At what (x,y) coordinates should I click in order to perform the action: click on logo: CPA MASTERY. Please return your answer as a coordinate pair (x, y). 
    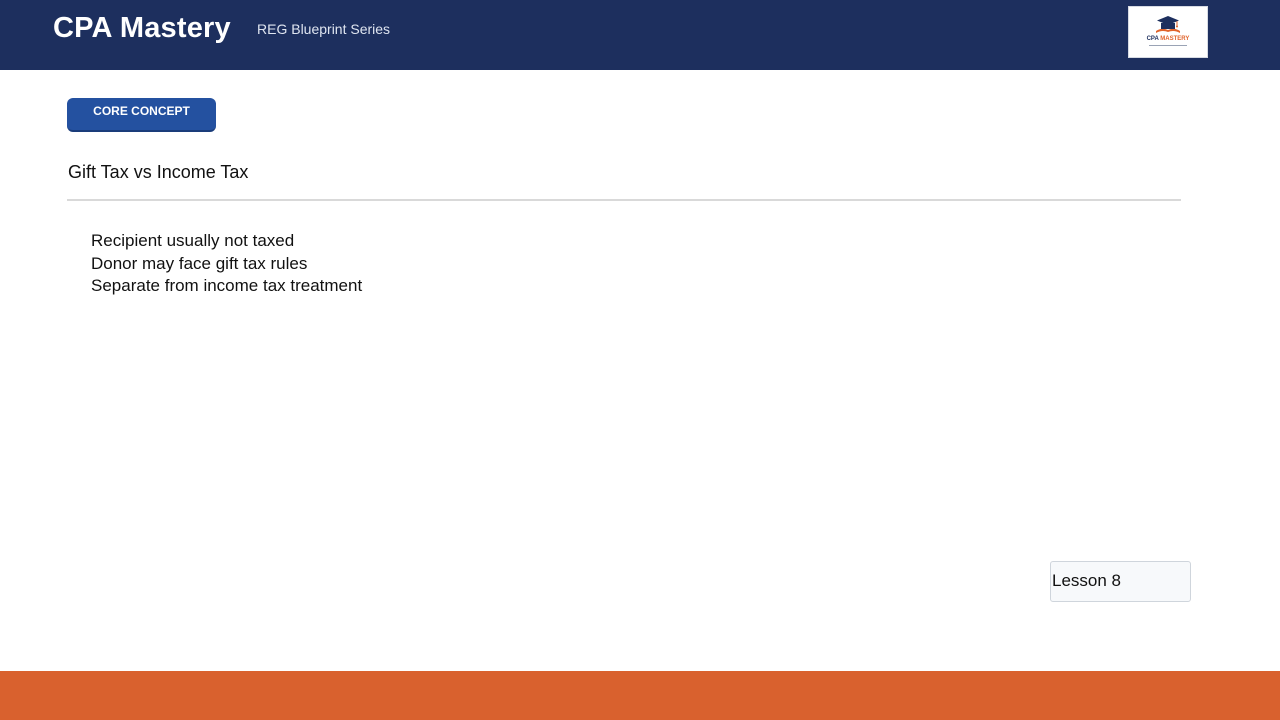
    Looking at the image, I should click on (1168, 32).